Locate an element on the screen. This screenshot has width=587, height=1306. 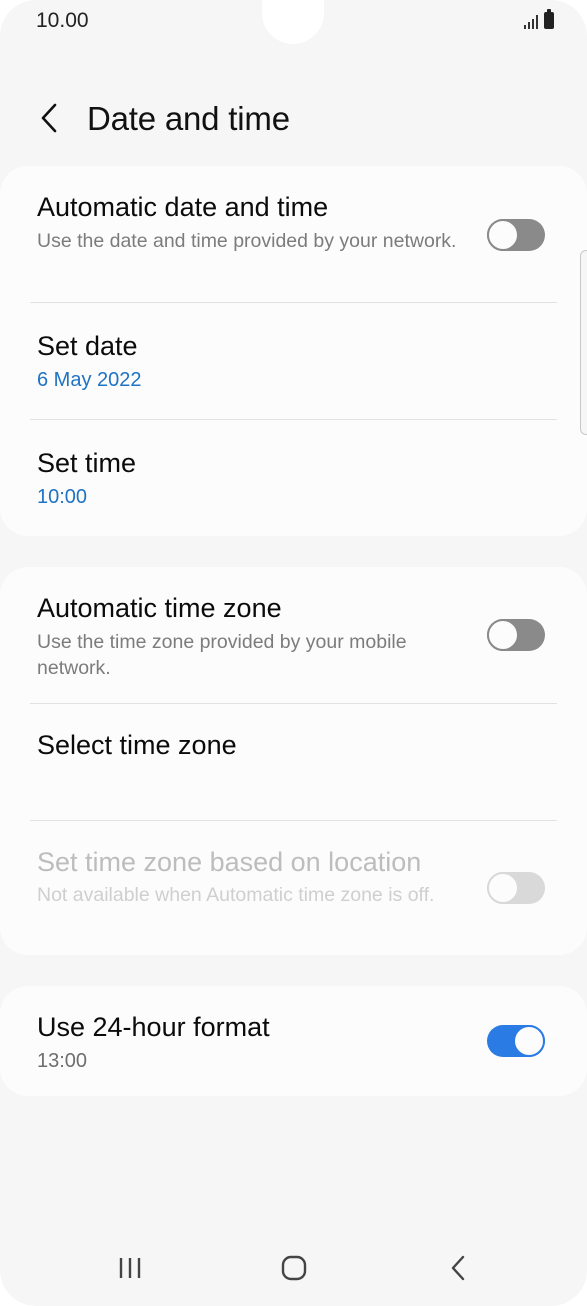
set-time-row: Set time 10:00 is located at coordinates (293, 478).